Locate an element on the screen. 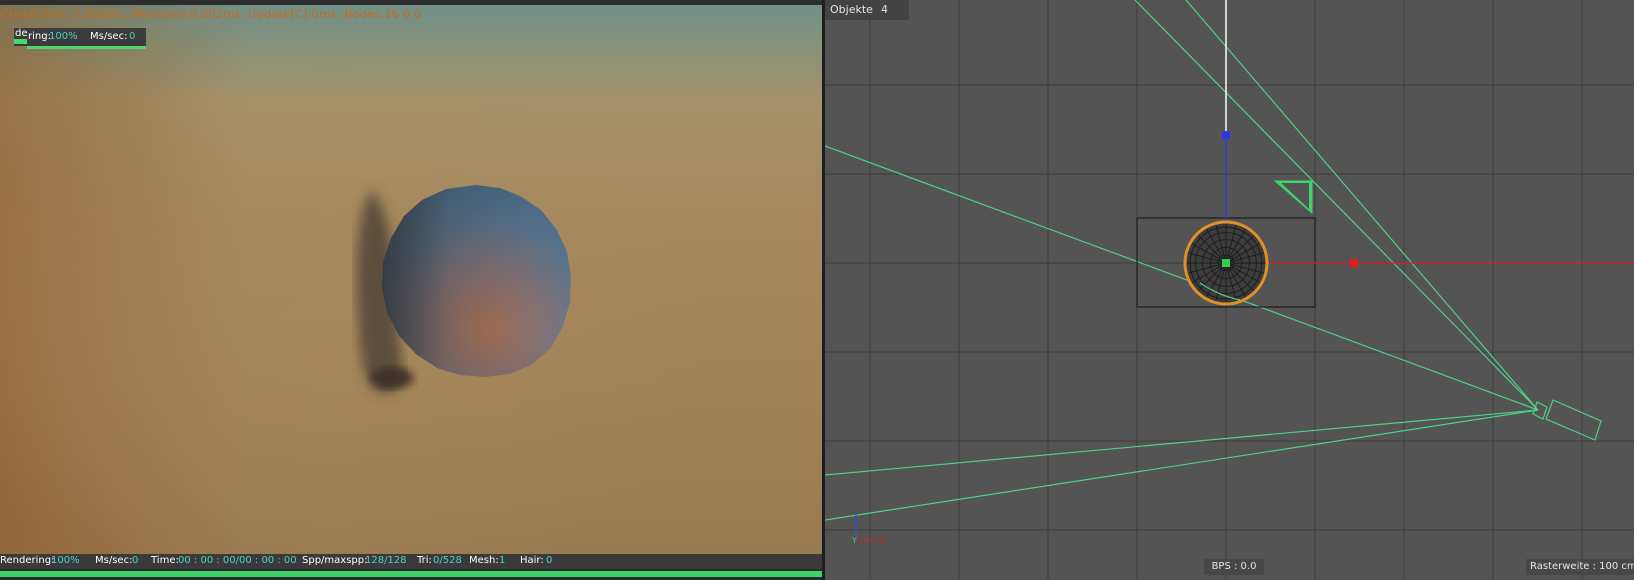 Image resolution: width=1634 pixels, height=580 pixels. sphere-shading is located at coordinates (476, 281).